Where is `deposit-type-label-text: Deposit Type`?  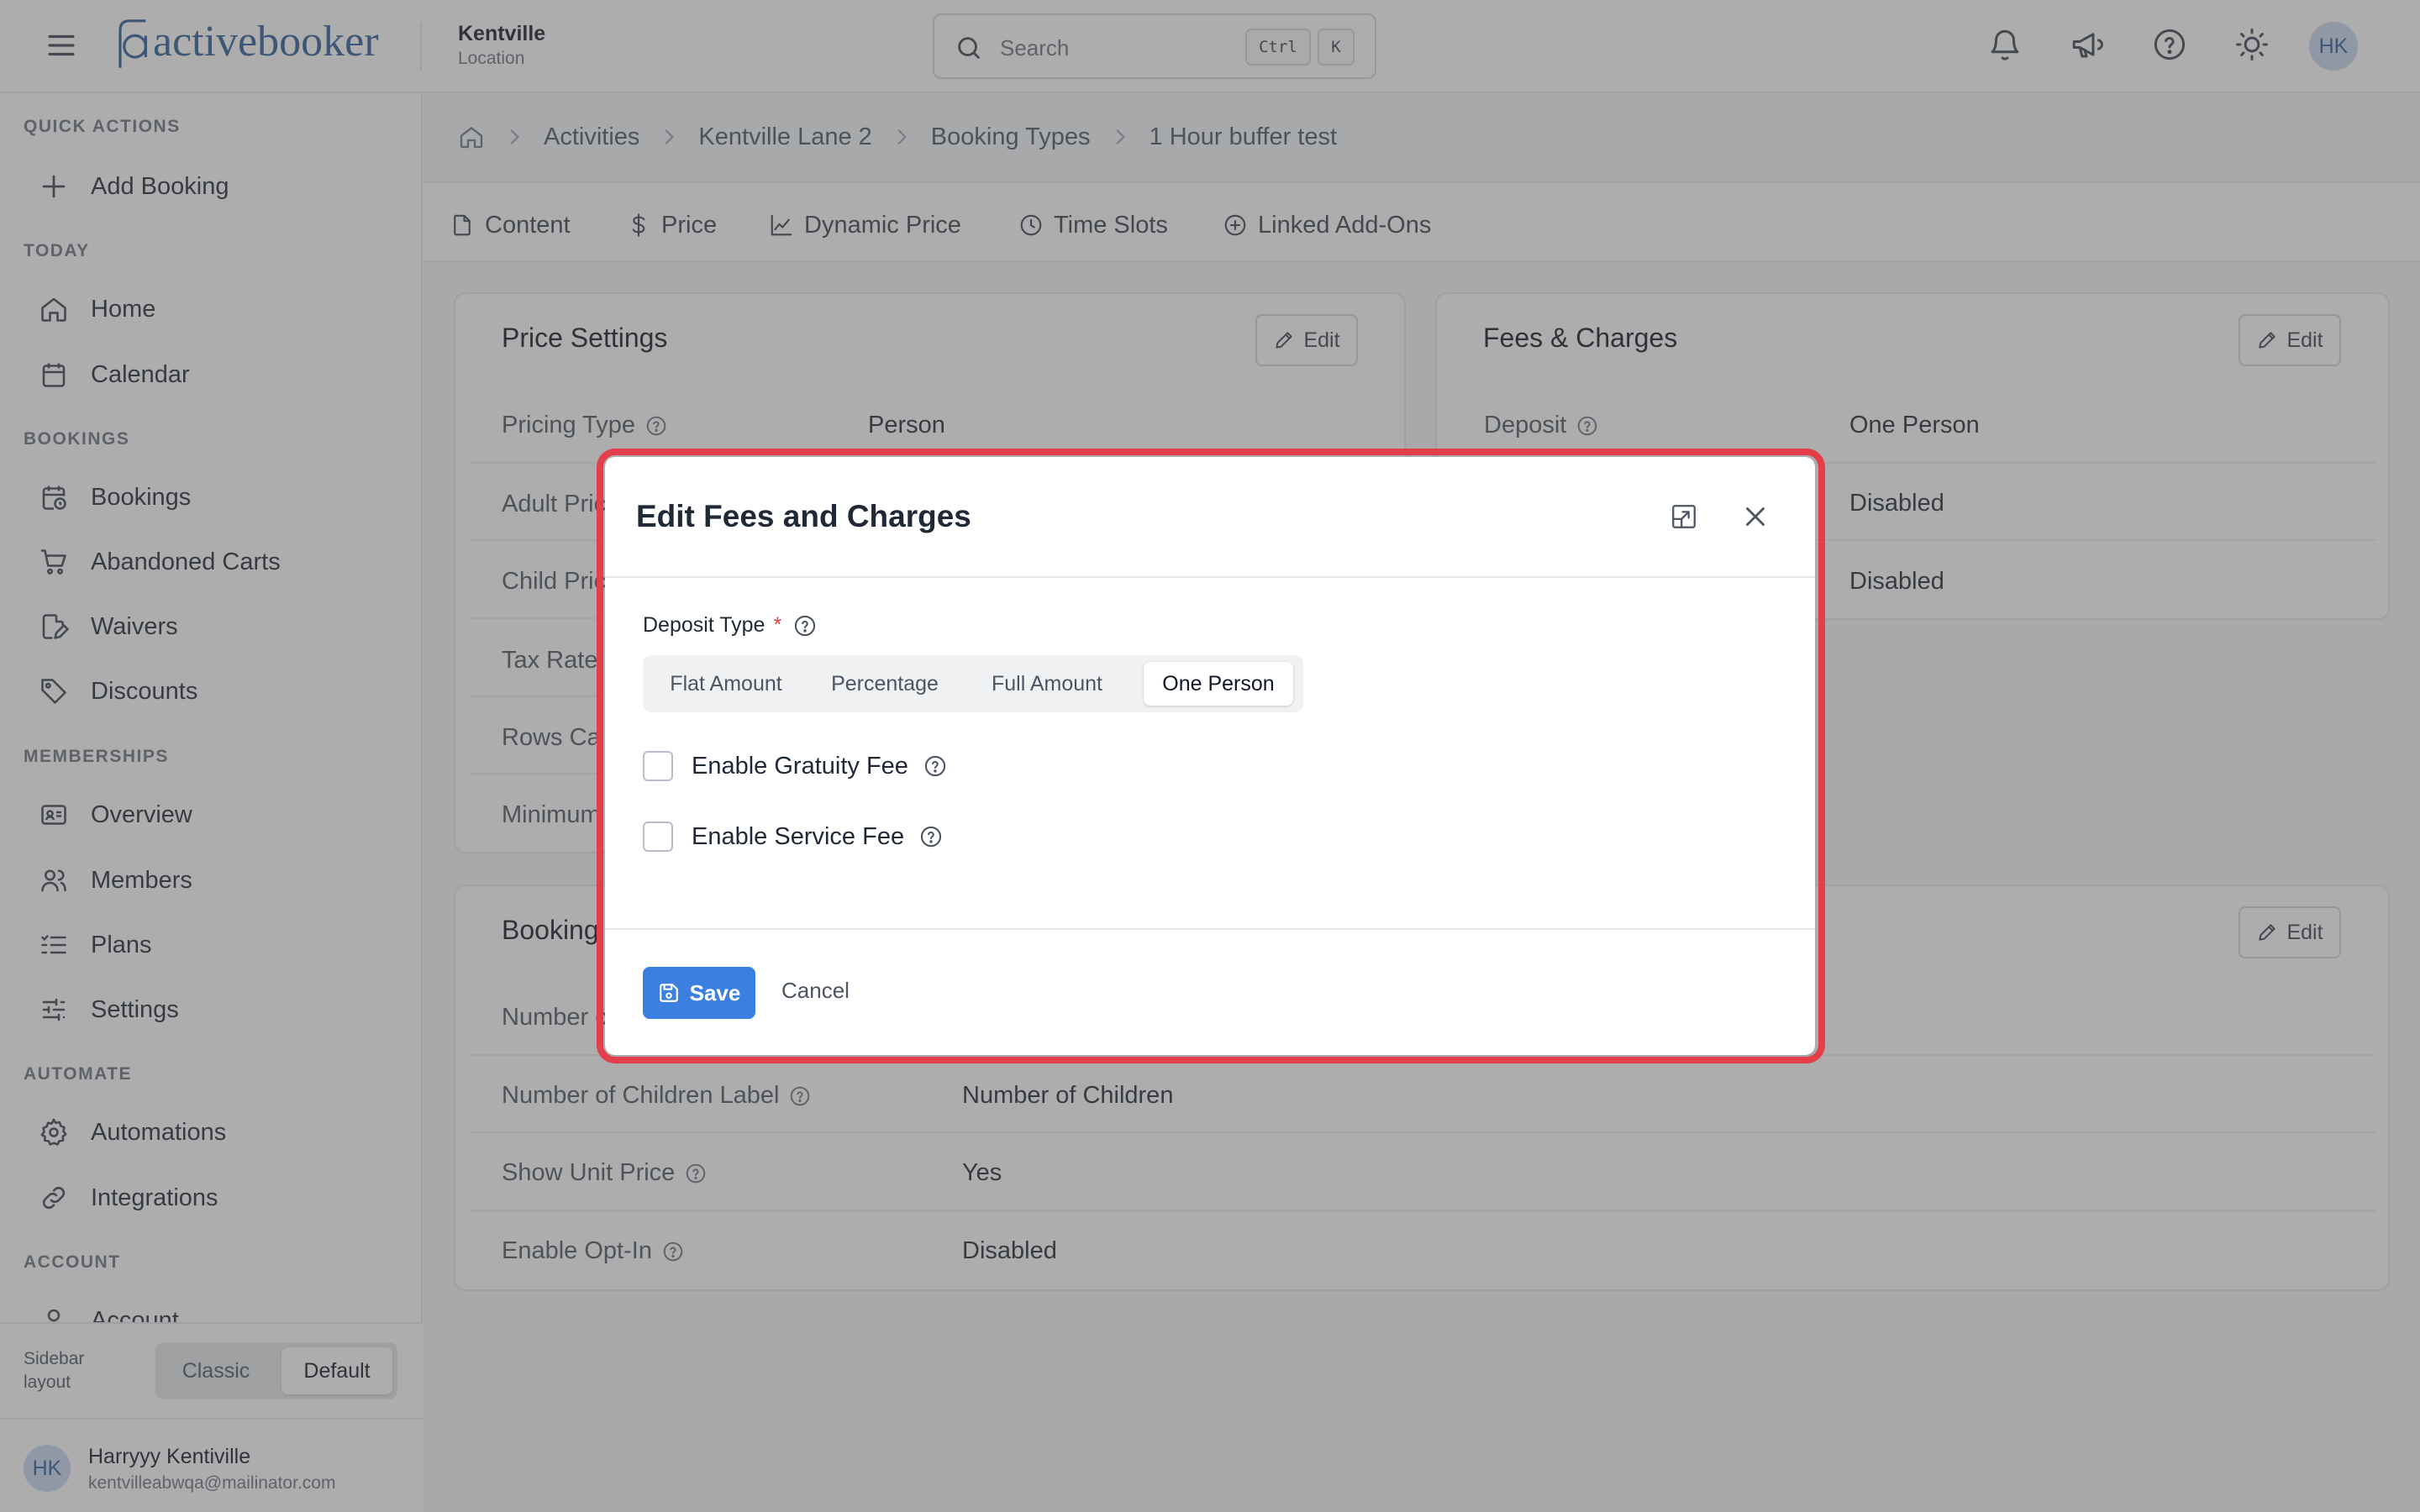 deposit-type-label-text: Deposit Type is located at coordinates (704, 625).